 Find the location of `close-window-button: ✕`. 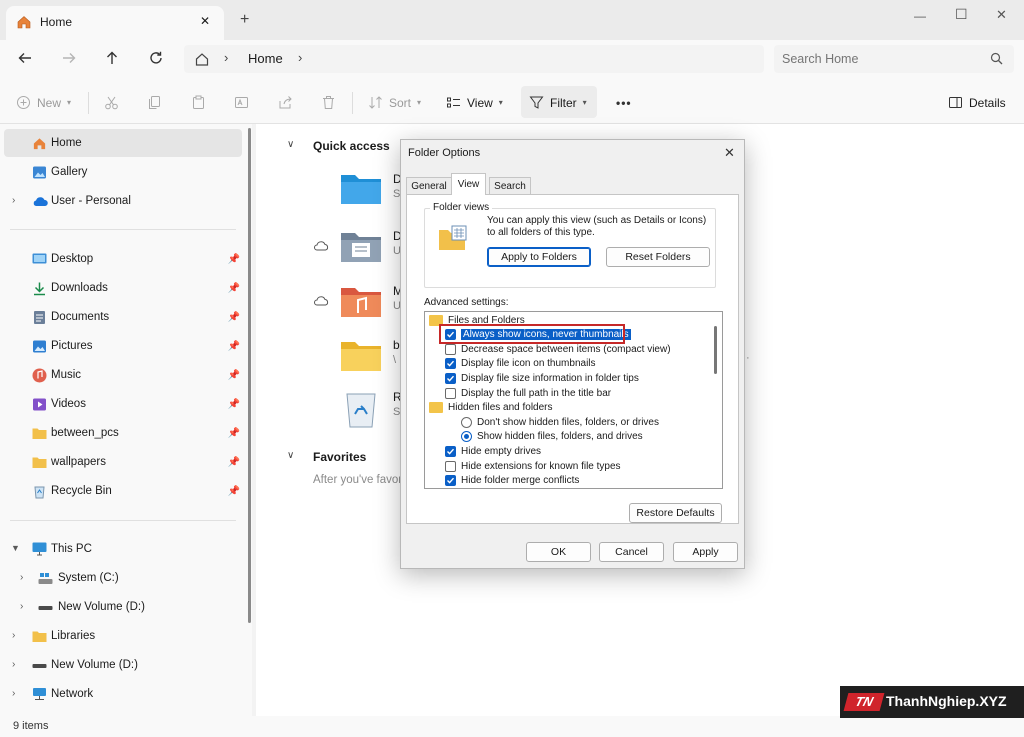

close-window-button: ✕ is located at coordinates (1001, 15).